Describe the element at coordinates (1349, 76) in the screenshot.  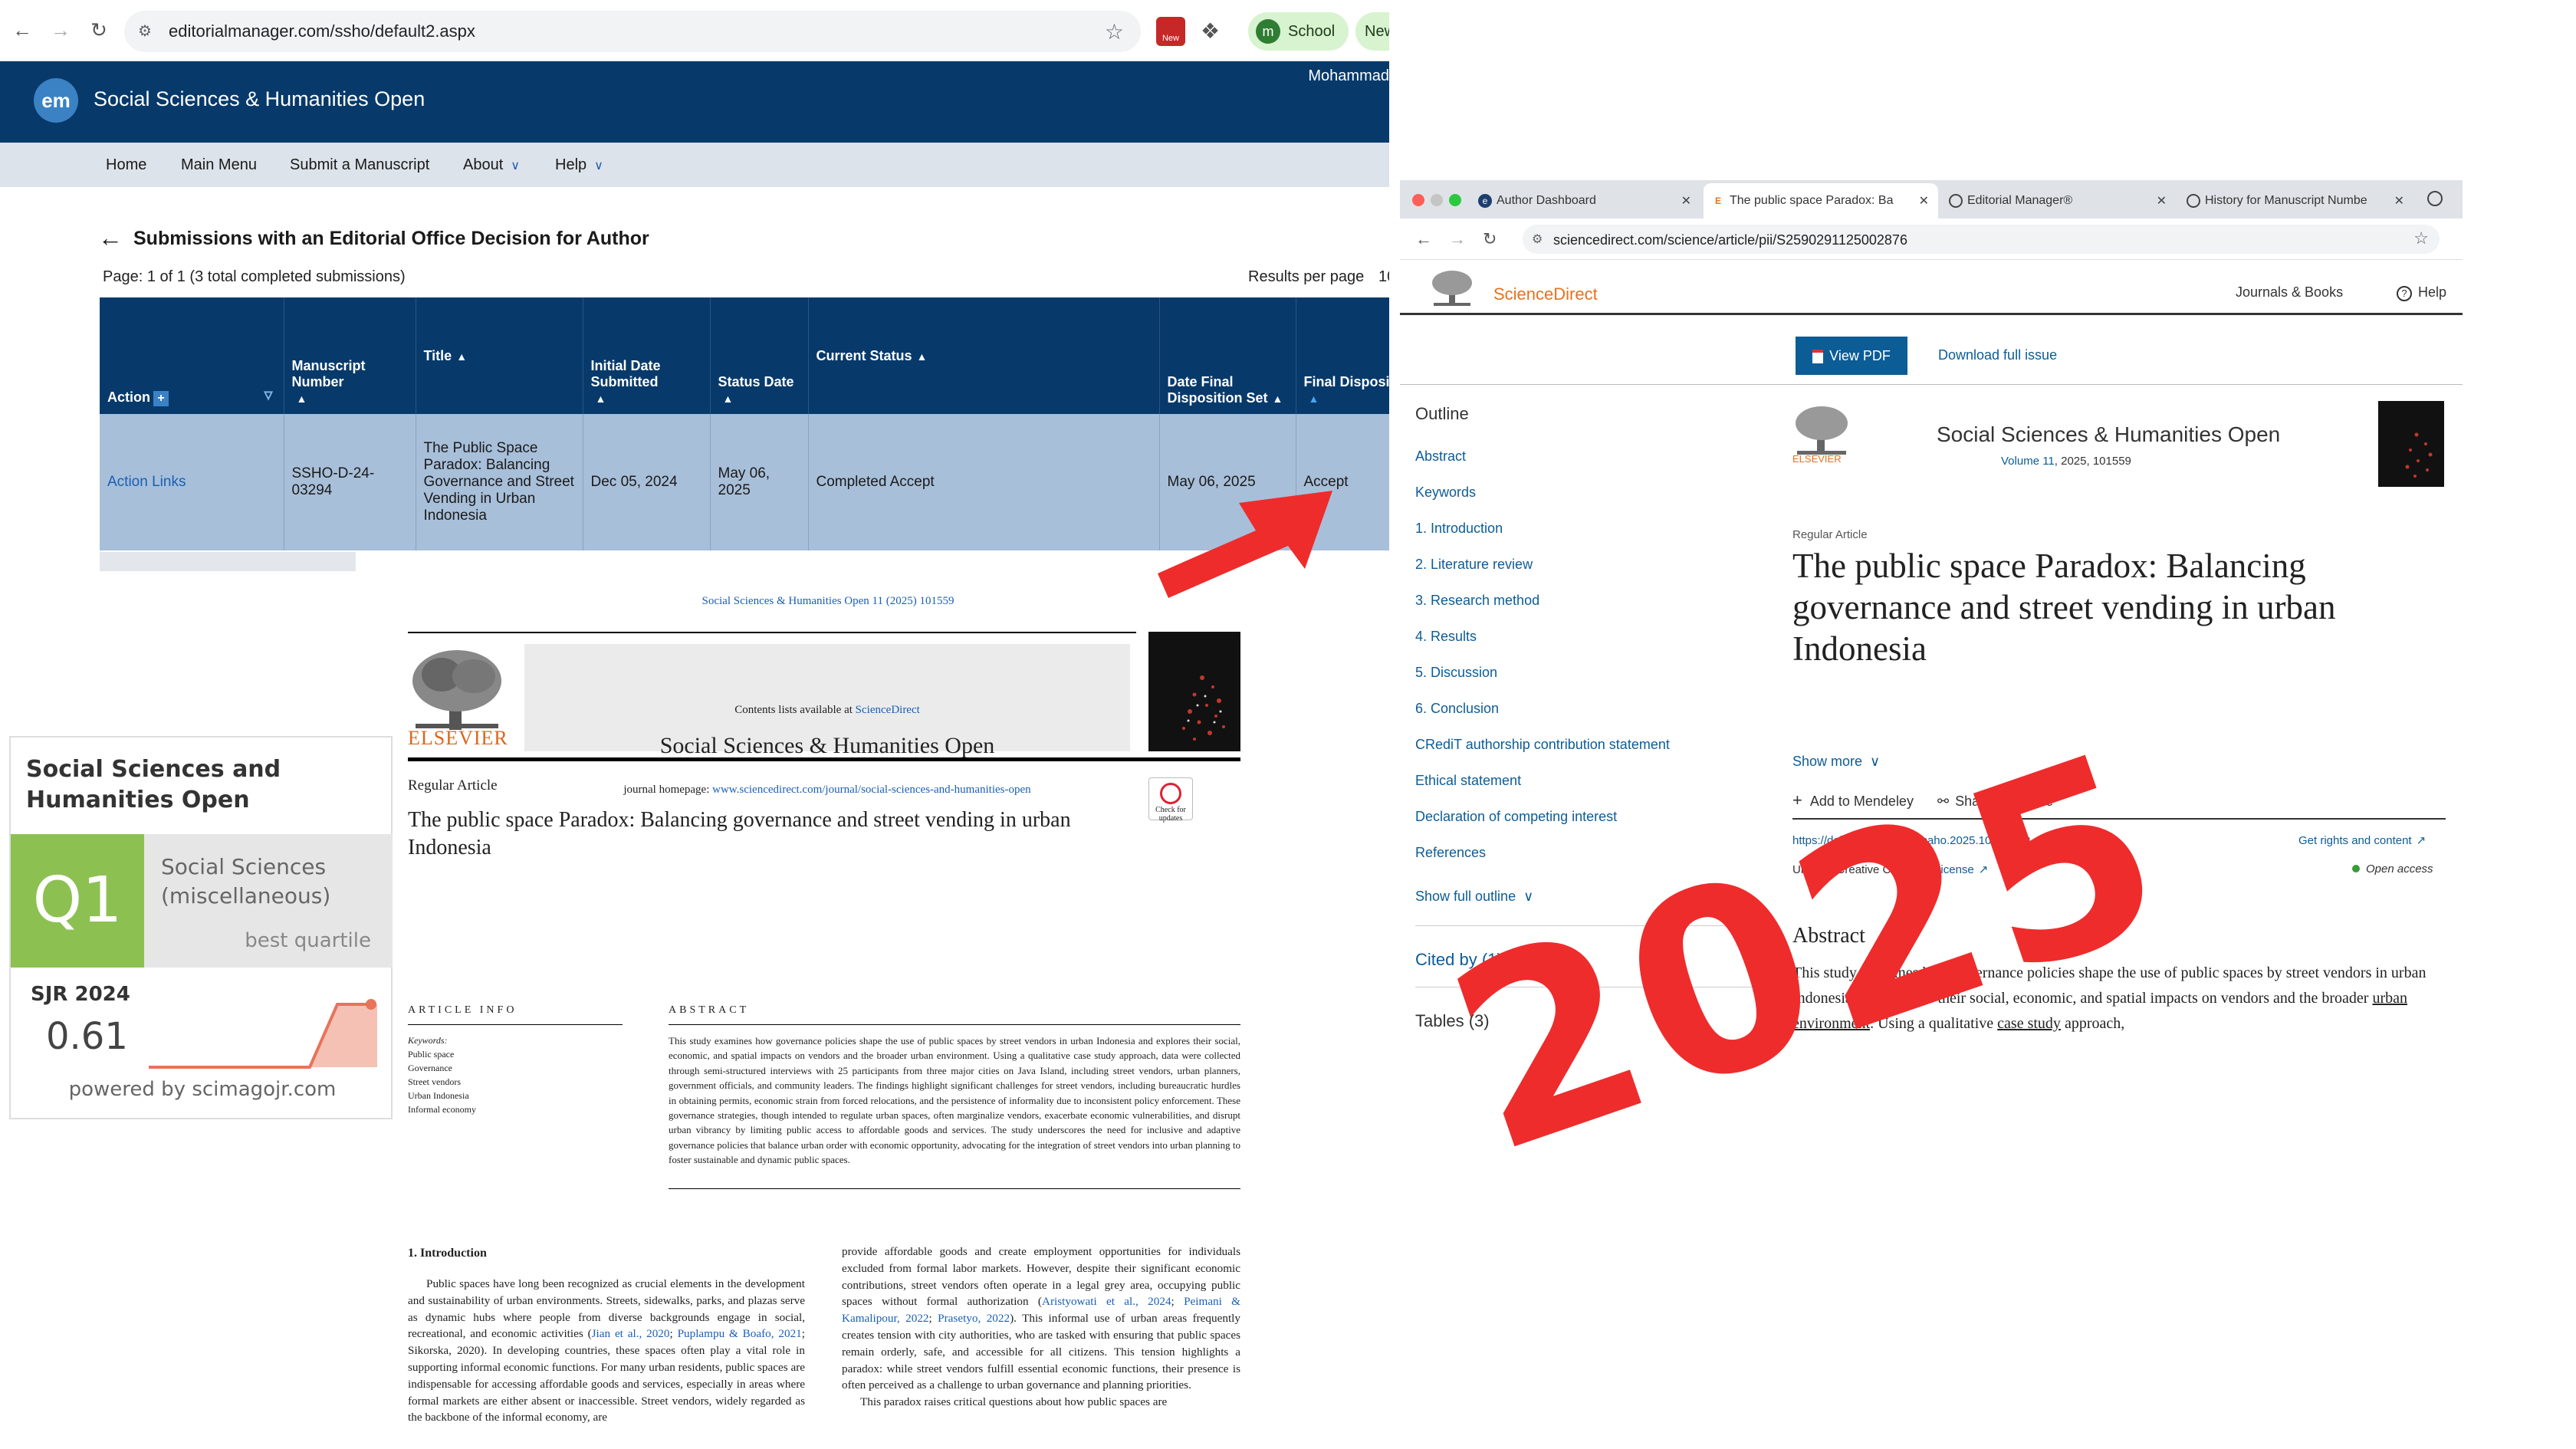
I see `user-name: Mohammad` at that location.